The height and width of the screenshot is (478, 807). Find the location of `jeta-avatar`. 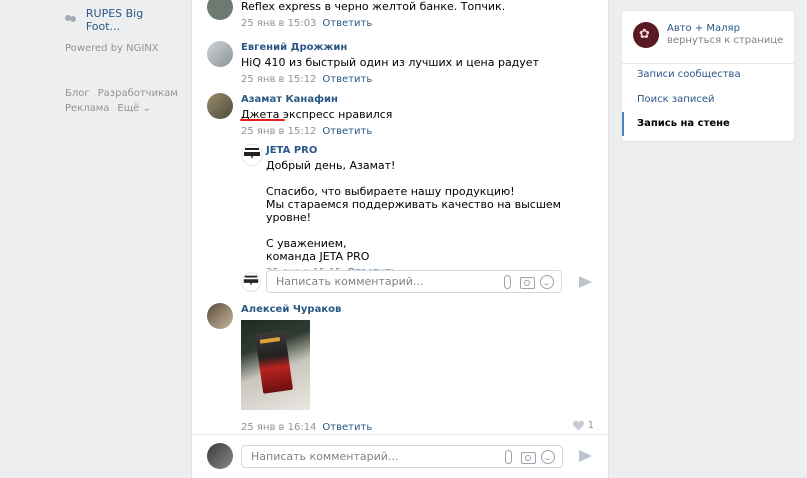

jeta-avatar is located at coordinates (252, 155).